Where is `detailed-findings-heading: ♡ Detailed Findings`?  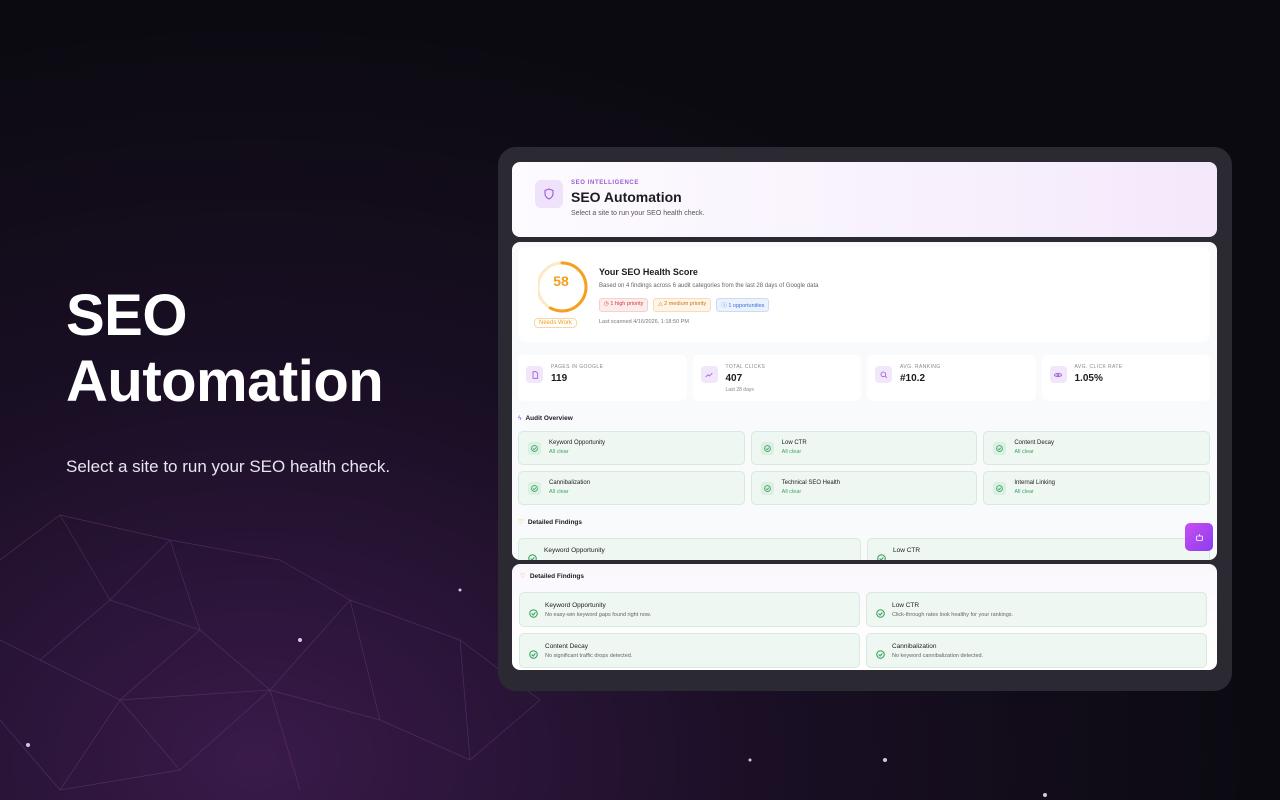
detailed-findings-heading: ♡ Detailed Findings is located at coordinates (550, 522).